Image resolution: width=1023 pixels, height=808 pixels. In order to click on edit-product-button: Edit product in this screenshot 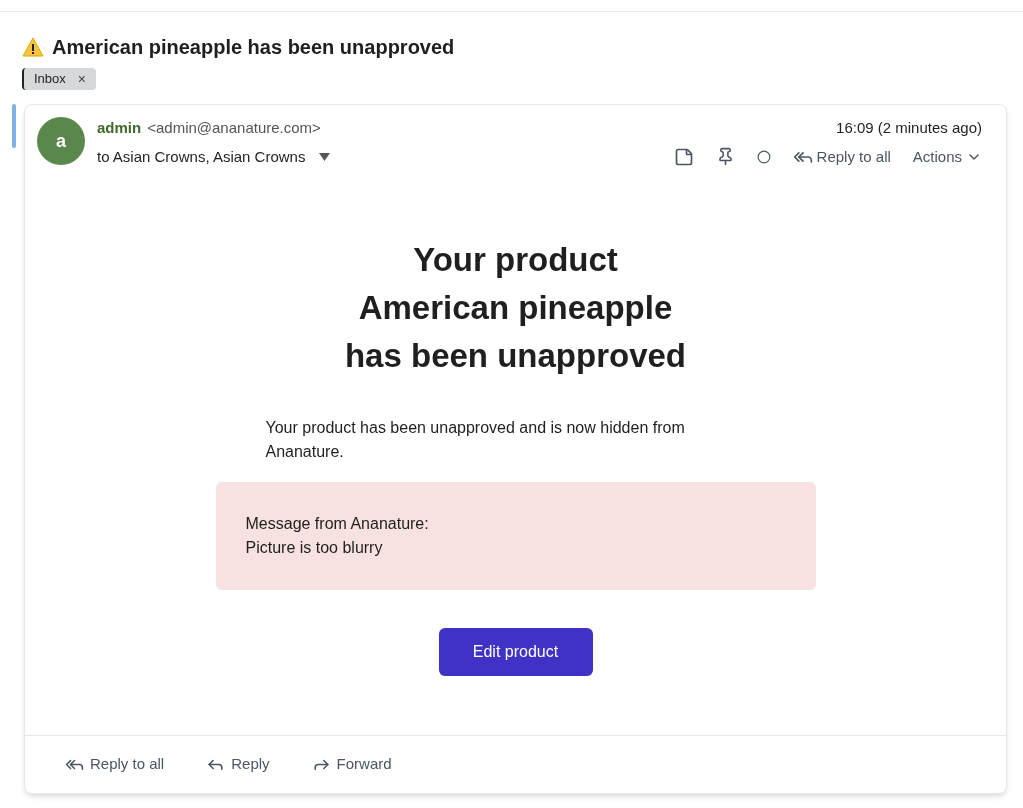, I will do `click(515, 652)`.